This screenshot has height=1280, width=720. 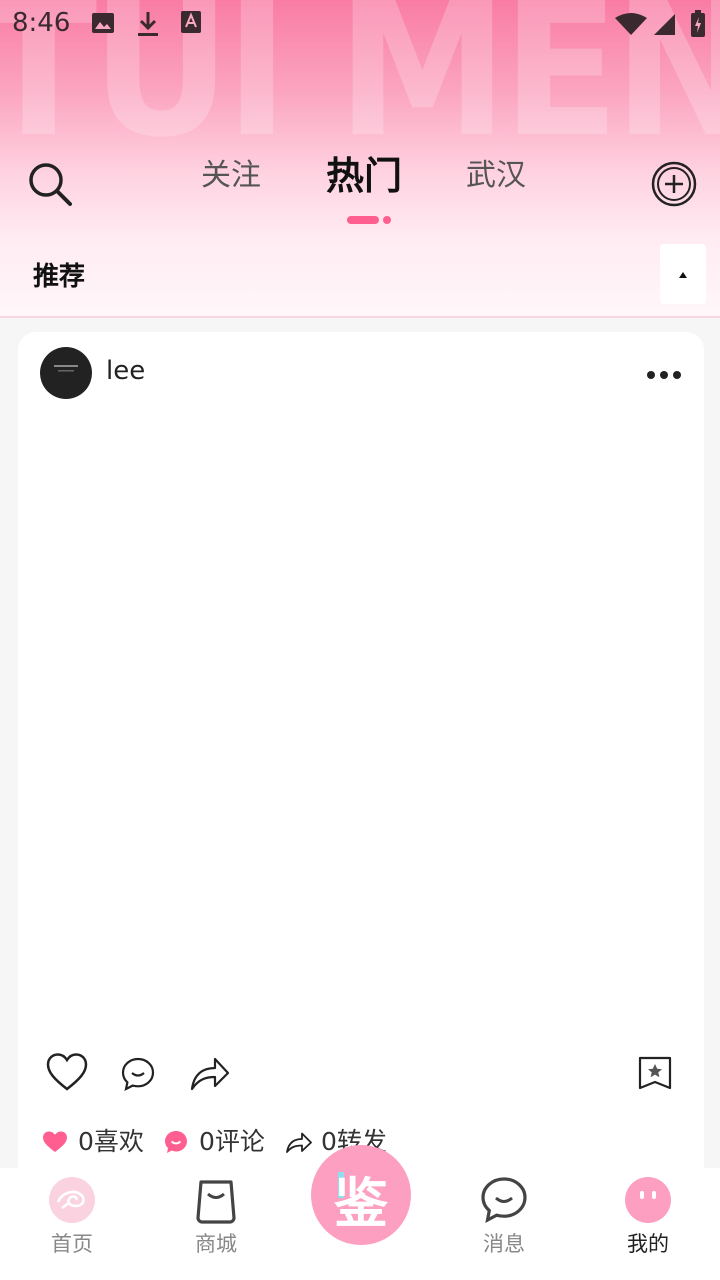 What do you see at coordinates (364, 172) in the screenshot?
I see `tab-hot: 热门` at bounding box center [364, 172].